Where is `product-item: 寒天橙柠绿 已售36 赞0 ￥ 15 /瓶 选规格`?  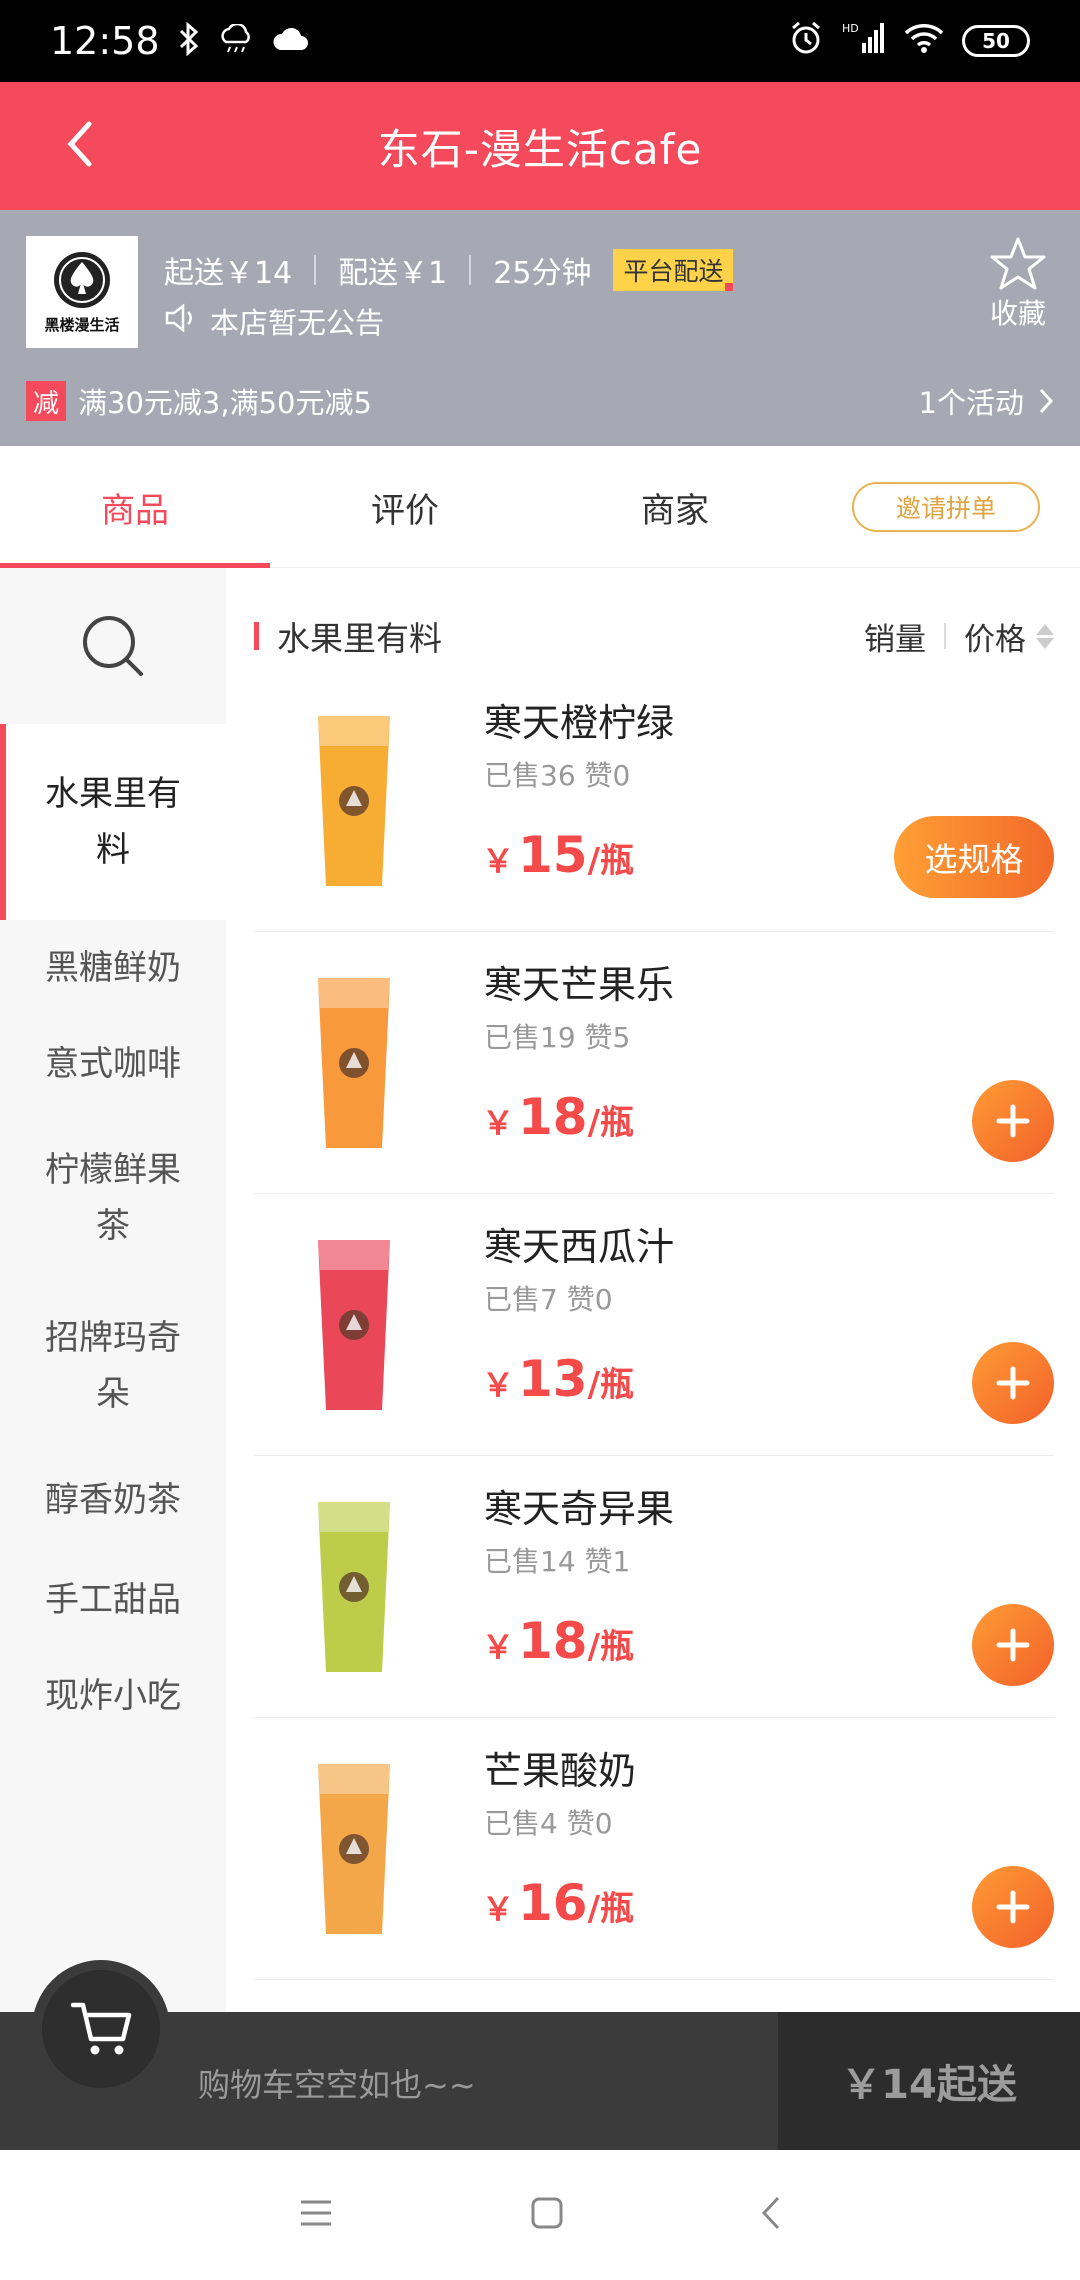 product-item: 寒天橙柠绿 已售36 赞0 ￥ 15 /瓶 选规格 is located at coordinates (654, 801).